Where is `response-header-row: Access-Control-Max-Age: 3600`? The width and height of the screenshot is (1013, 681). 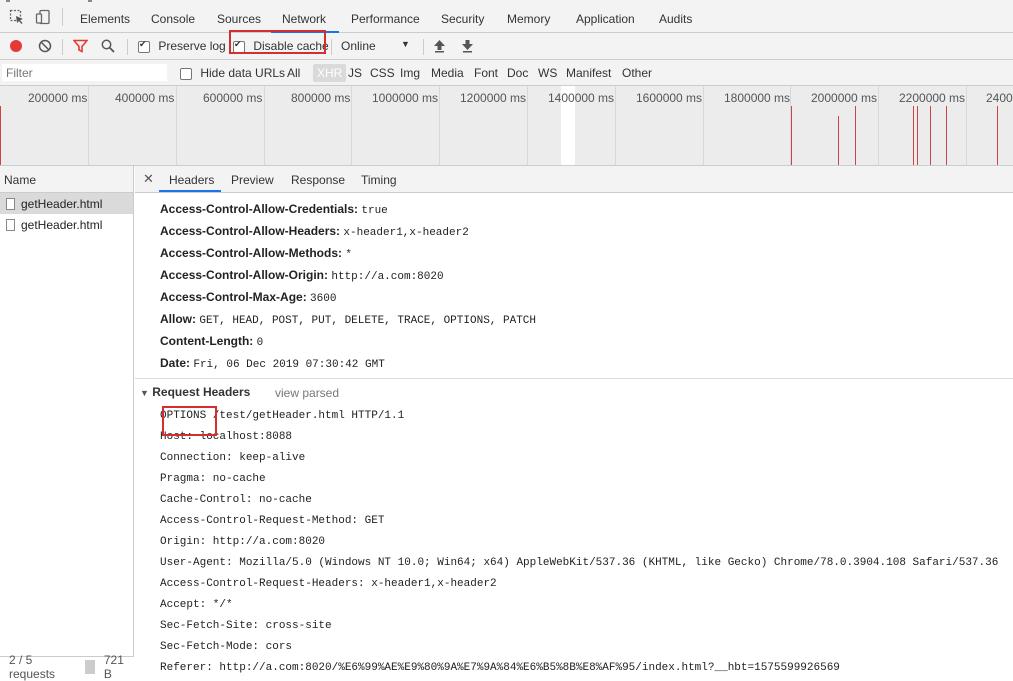 response-header-row: Access-Control-Max-Age: 3600 is located at coordinates (248, 297).